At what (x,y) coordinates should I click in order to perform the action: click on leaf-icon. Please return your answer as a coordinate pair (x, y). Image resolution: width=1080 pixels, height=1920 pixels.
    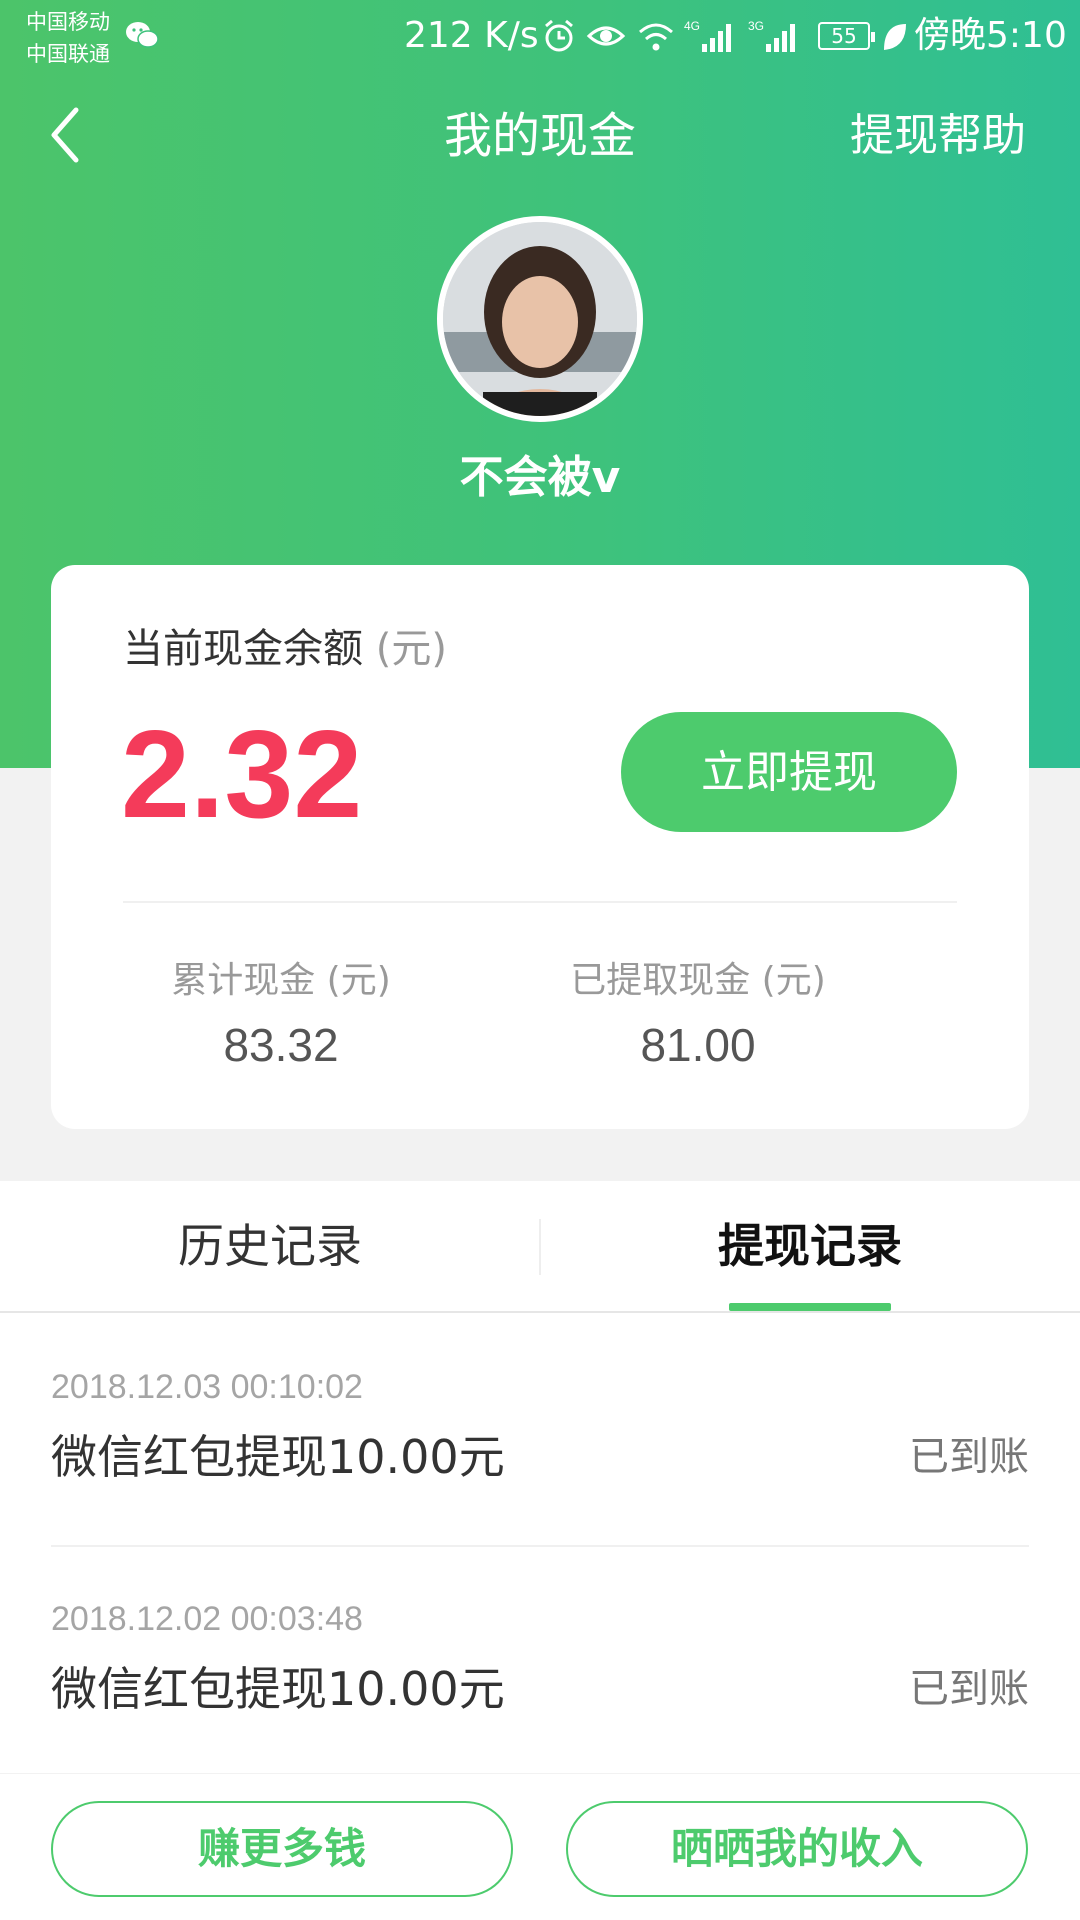
    Looking at the image, I should click on (895, 37).